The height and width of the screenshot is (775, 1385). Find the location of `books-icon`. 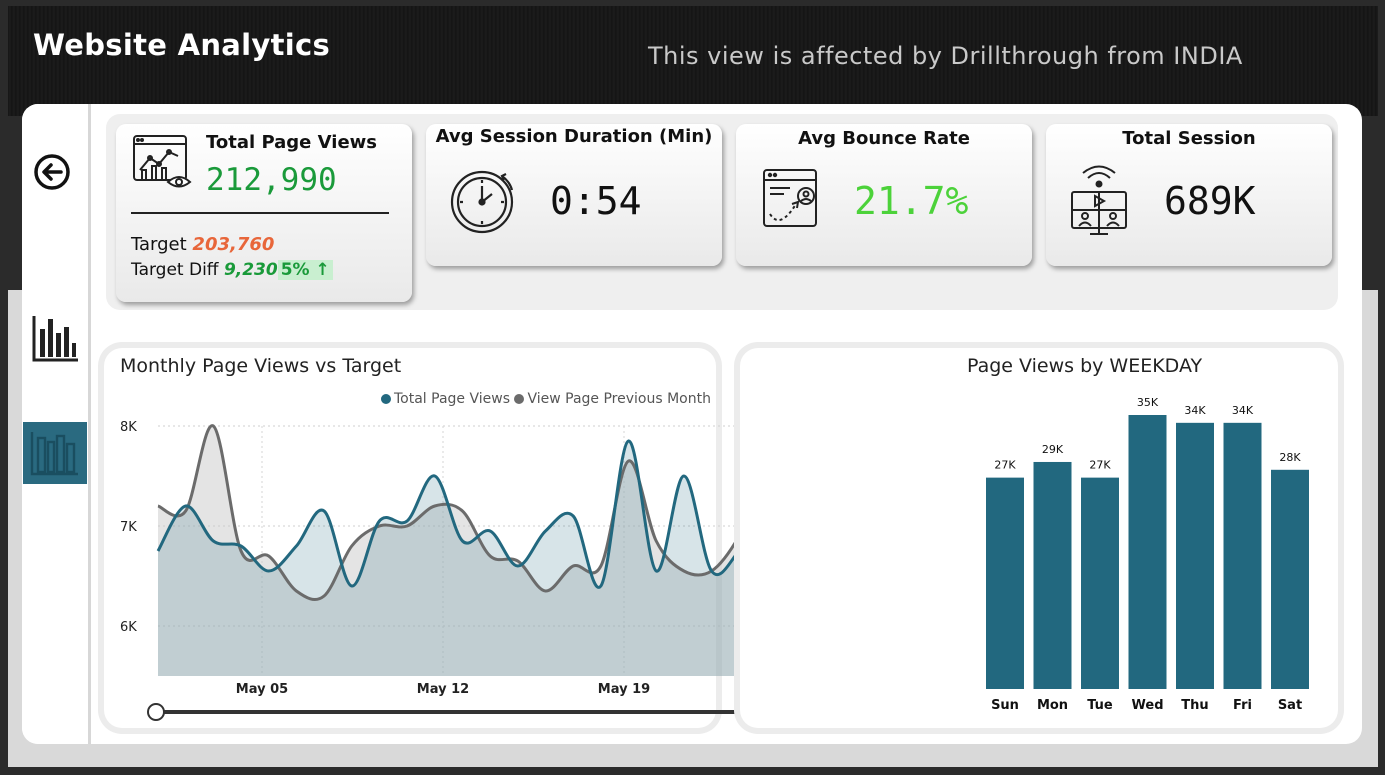

books-icon is located at coordinates (54, 454).